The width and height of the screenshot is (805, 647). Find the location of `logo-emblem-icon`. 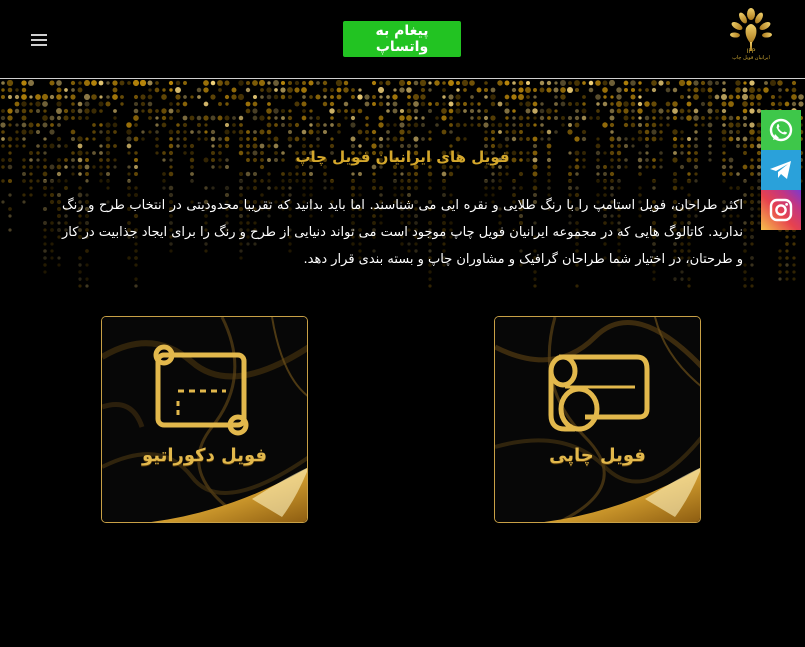

logo-emblem-icon is located at coordinates (751, 29).